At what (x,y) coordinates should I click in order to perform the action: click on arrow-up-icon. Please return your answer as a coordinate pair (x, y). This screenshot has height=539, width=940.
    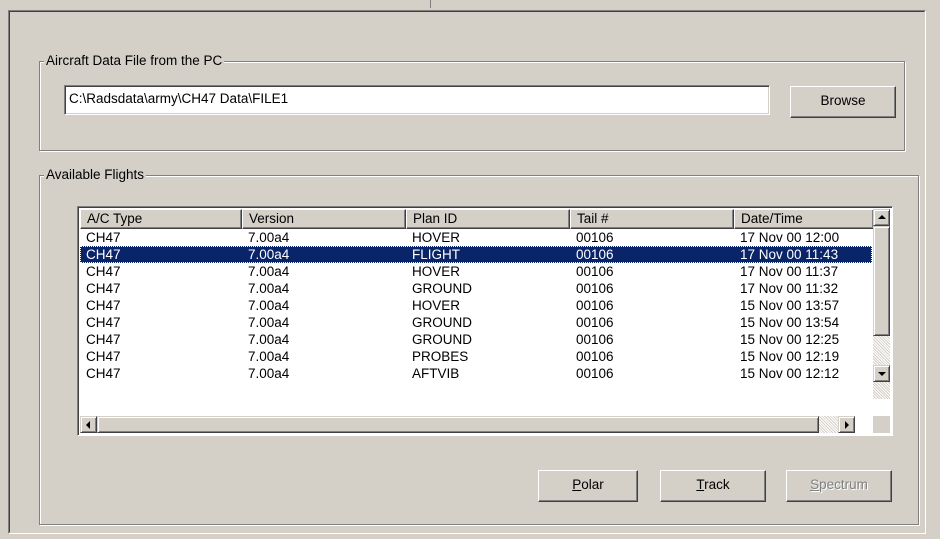
    Looking at the image, I should click on (882, 217).